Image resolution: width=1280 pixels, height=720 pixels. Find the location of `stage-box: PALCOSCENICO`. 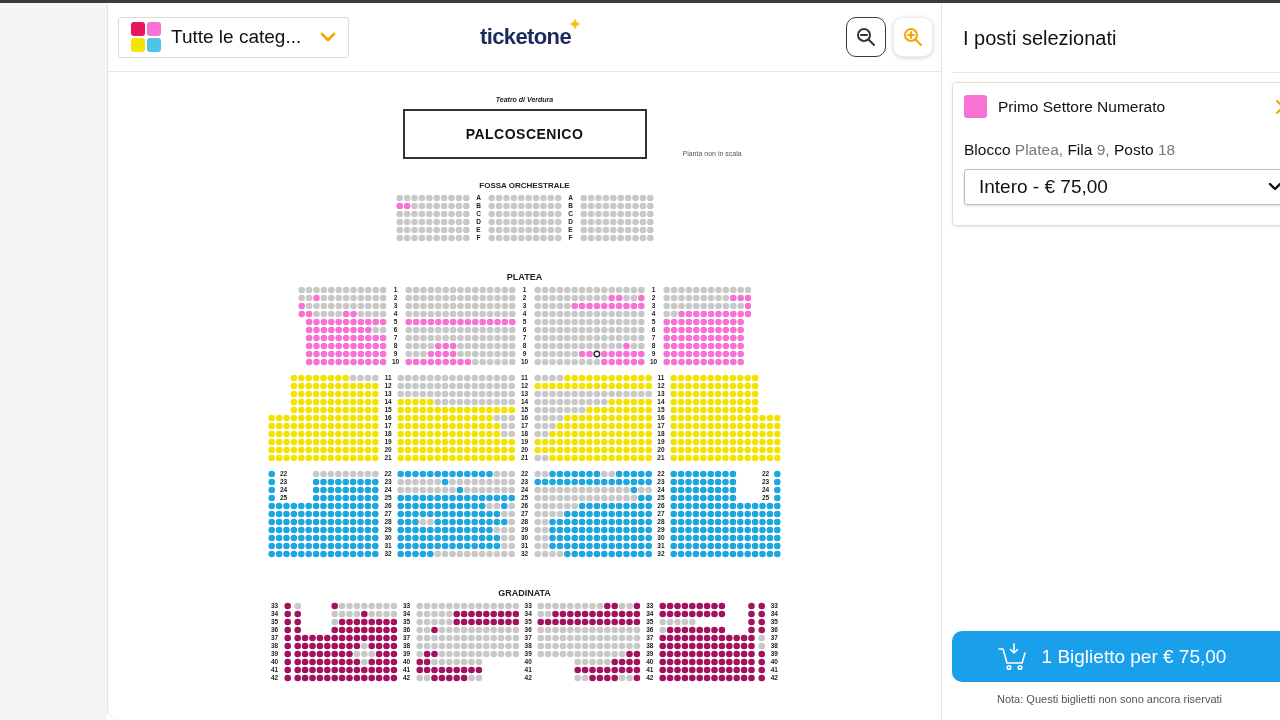

stage-box: PALCOSCENICO is located at coordinates (524, 134).